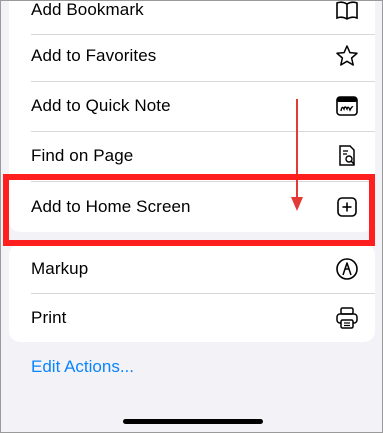 Image resolution: width=383 pixels, height=433 pixels. I want to click on add-to-quick-note-label: Add to Quick Note, so click(101, 105).